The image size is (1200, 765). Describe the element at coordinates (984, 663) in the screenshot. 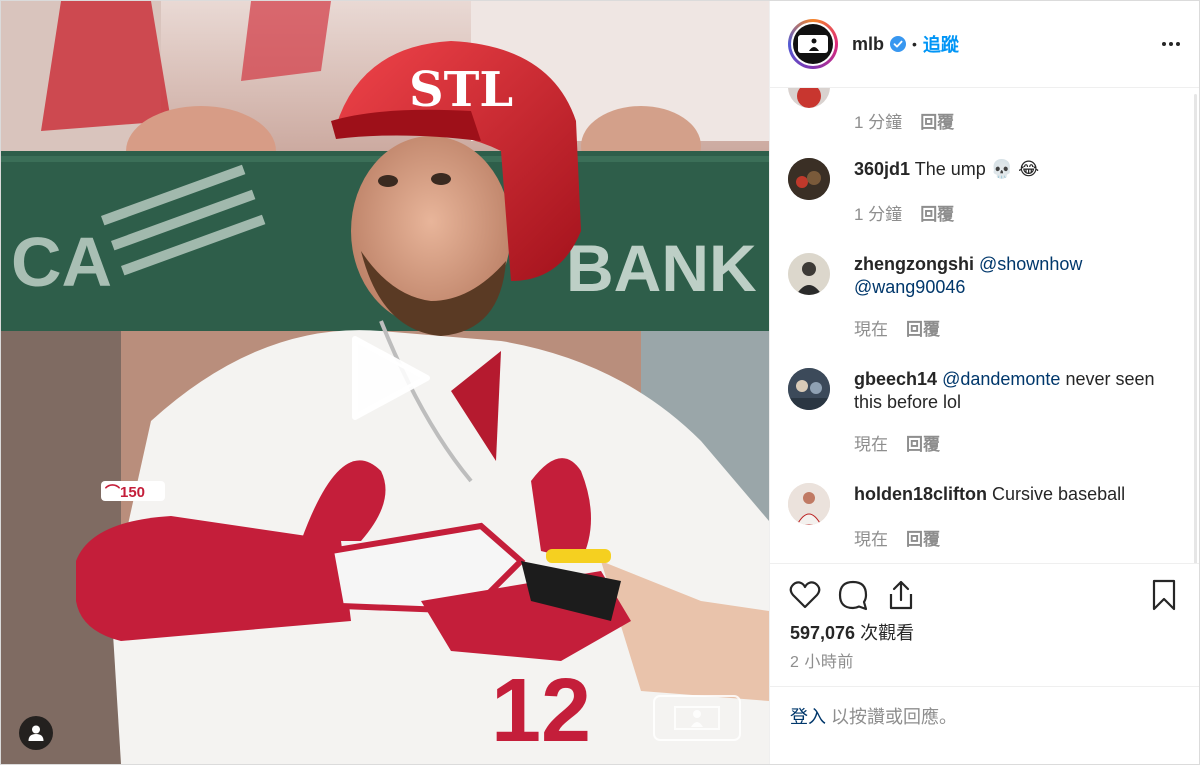

I see `post-actions-area: 597,076 次觀看 2 小時前 登入 以按讚或回應。` at that location.